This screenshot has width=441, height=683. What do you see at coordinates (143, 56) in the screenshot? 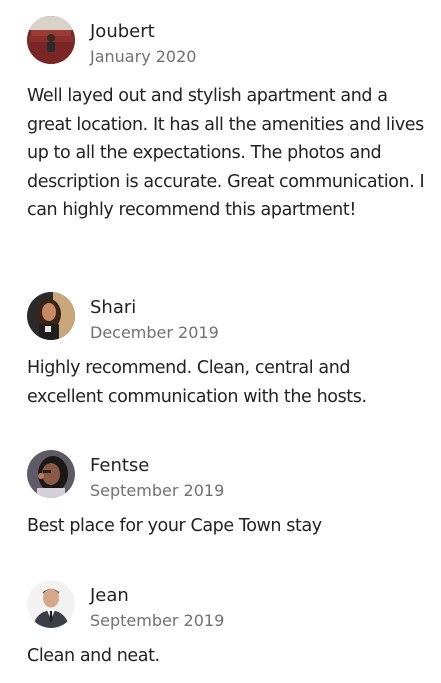
I see `review-date: January 2020` at bounding box center [143, 56].